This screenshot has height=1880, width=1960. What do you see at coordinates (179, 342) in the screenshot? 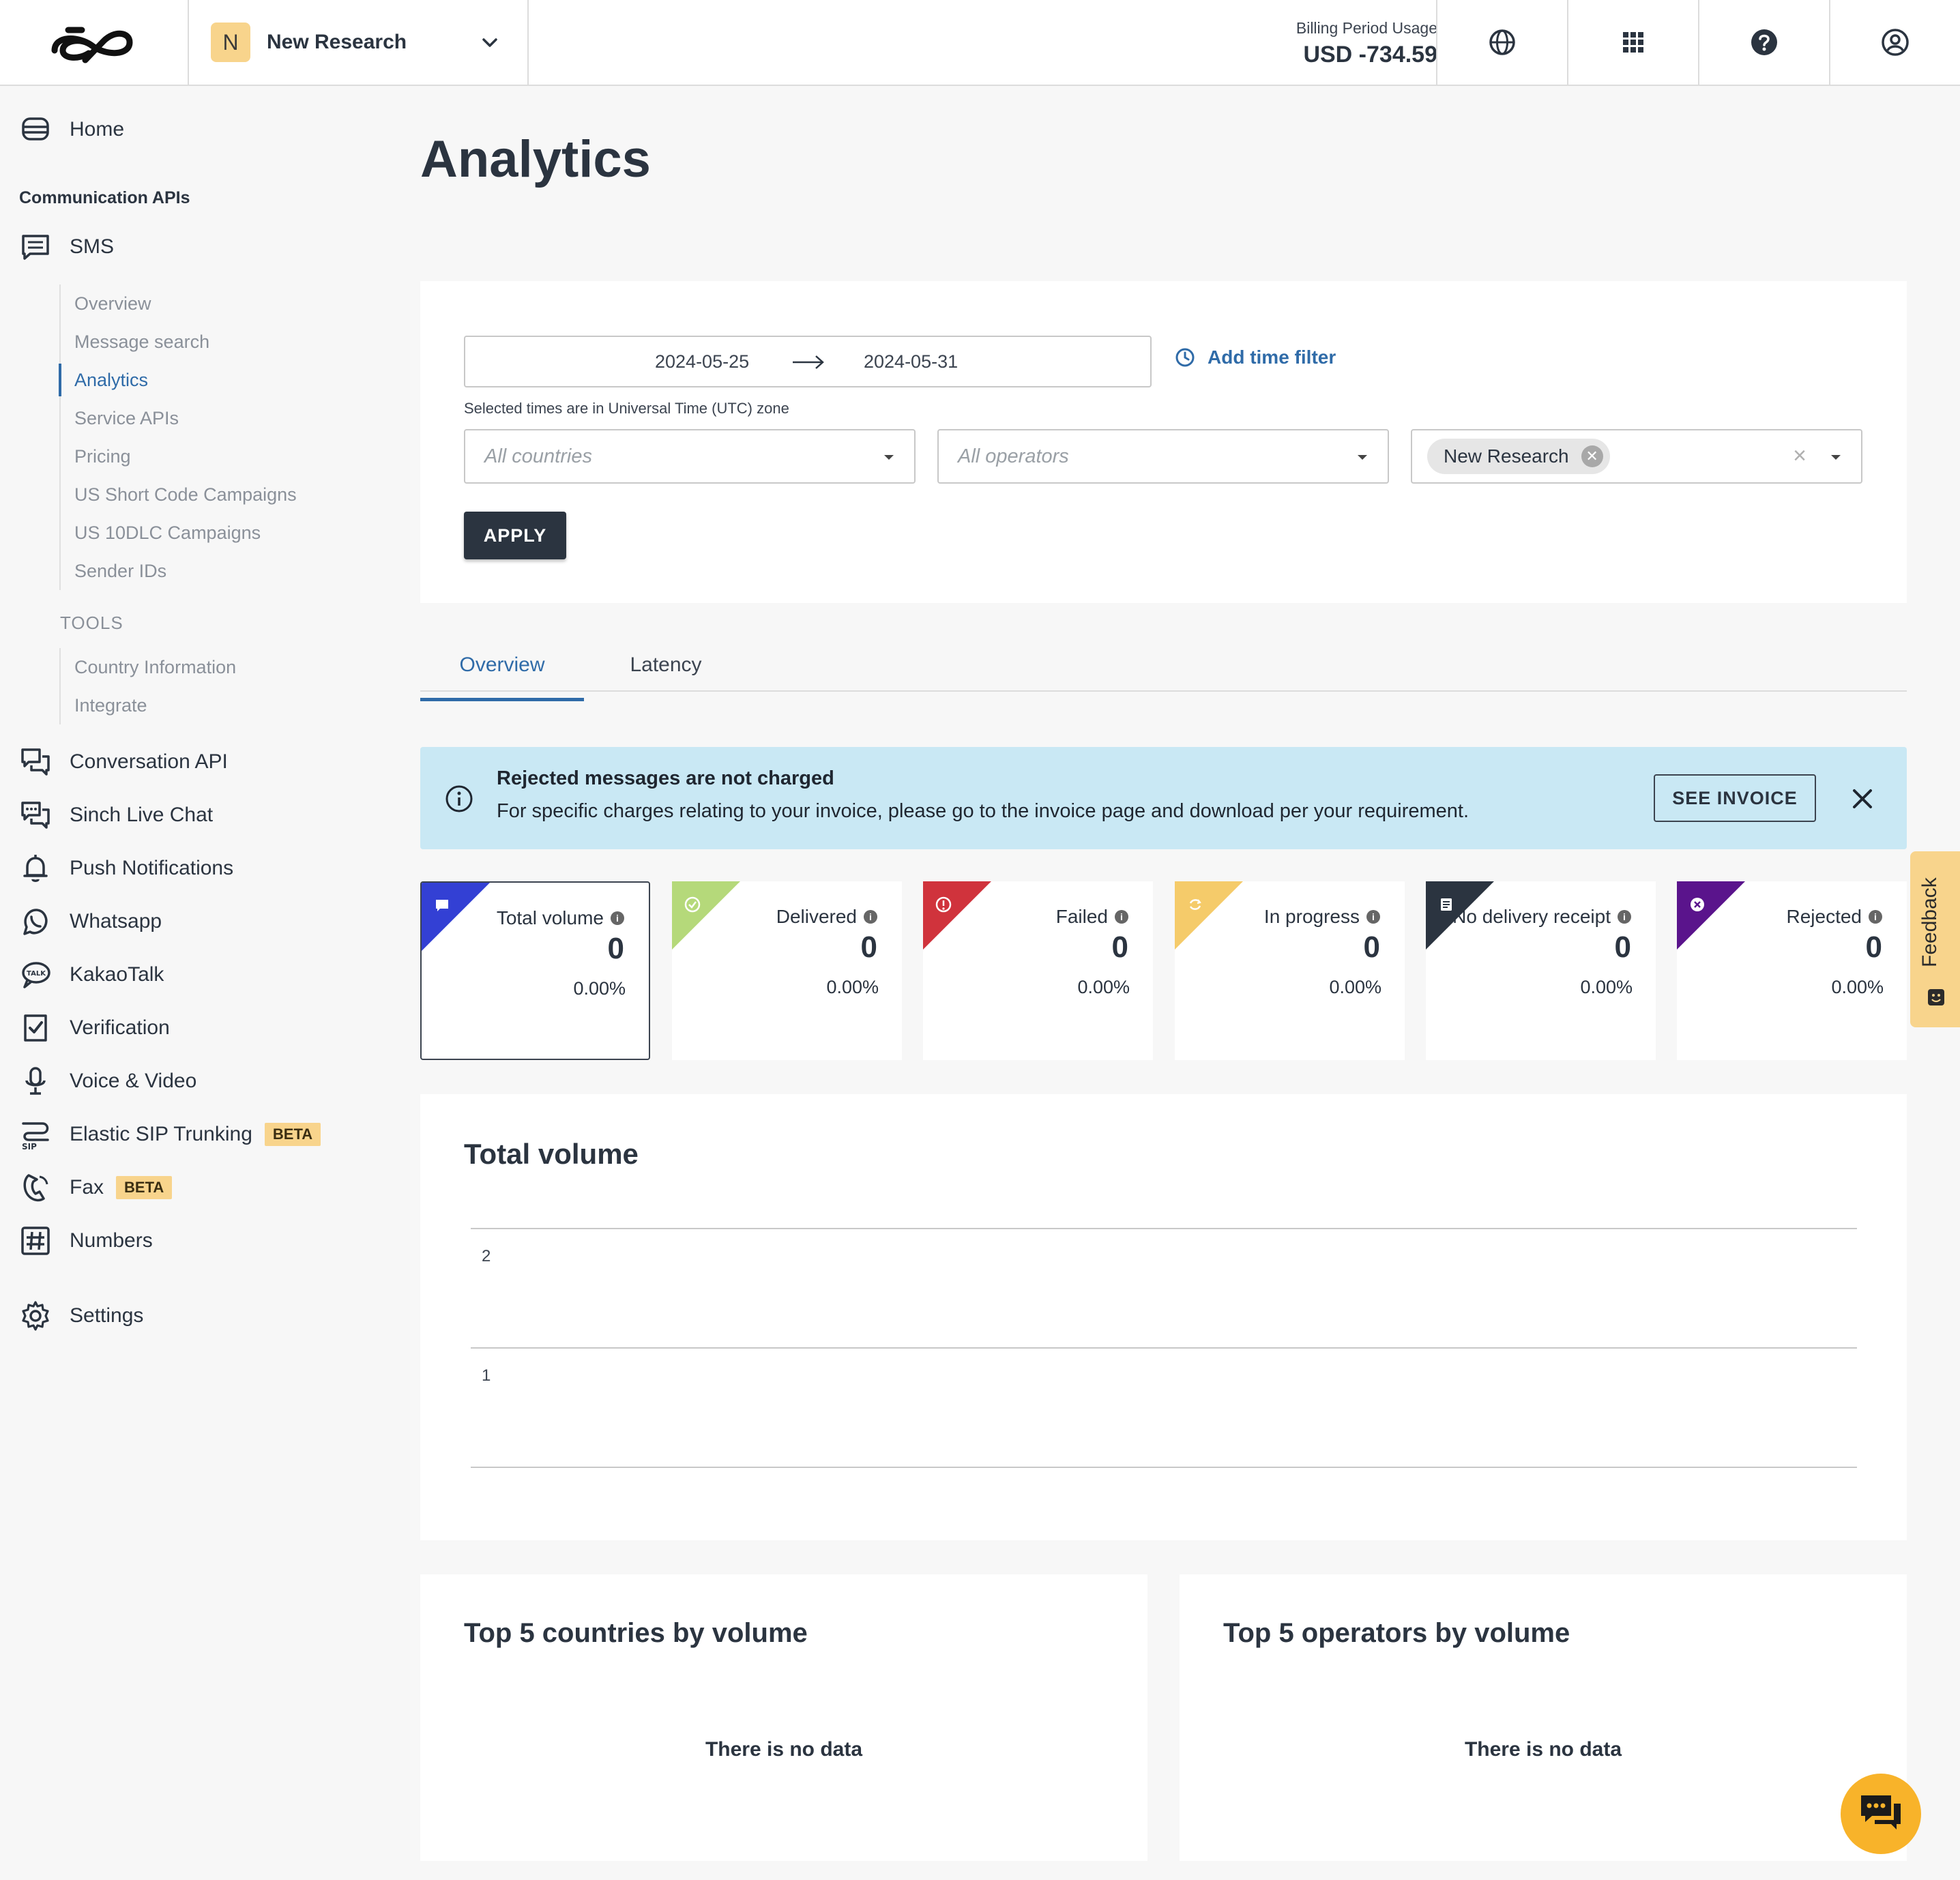
I see `sidebar-item-message-search: Message search` at bounding box center [179, 342].